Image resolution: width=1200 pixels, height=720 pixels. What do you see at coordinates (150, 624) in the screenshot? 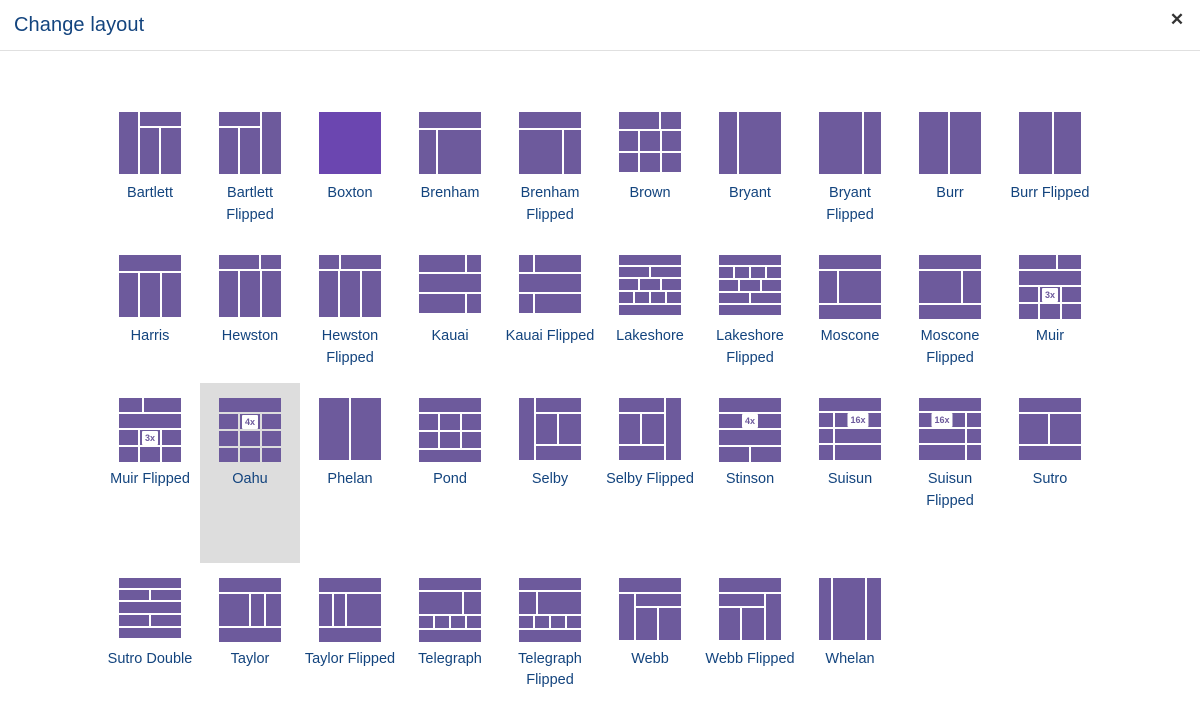
I see `layout-option: Sutro Double` at bounding box center [150, 624].